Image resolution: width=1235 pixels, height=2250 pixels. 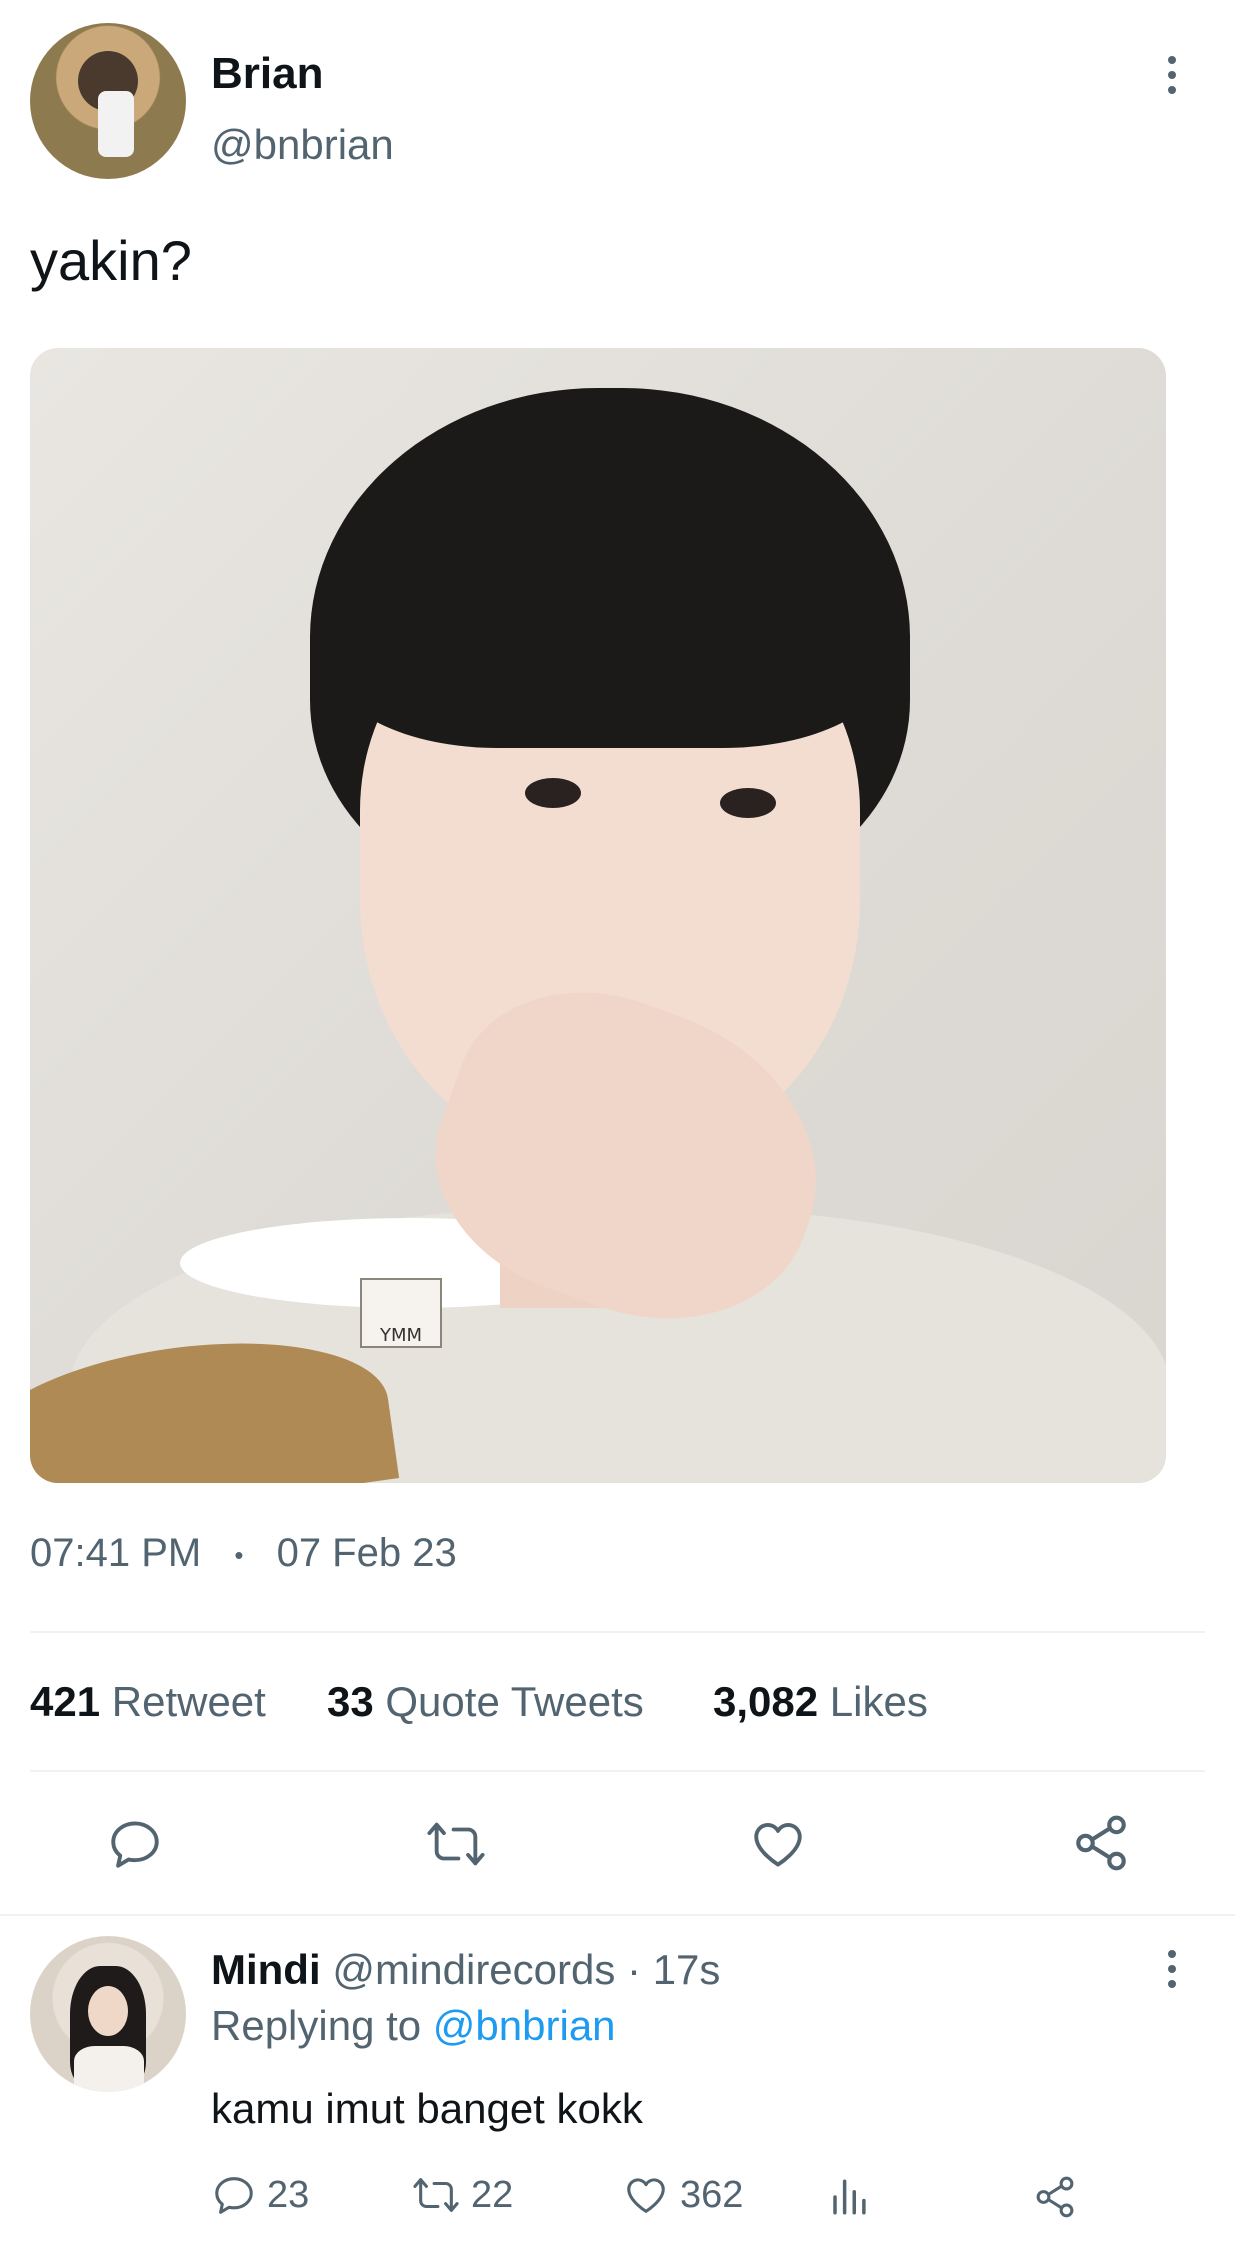 I want to click on reply-text: kamu imut banget kokk, so click(x=427, y=2108).